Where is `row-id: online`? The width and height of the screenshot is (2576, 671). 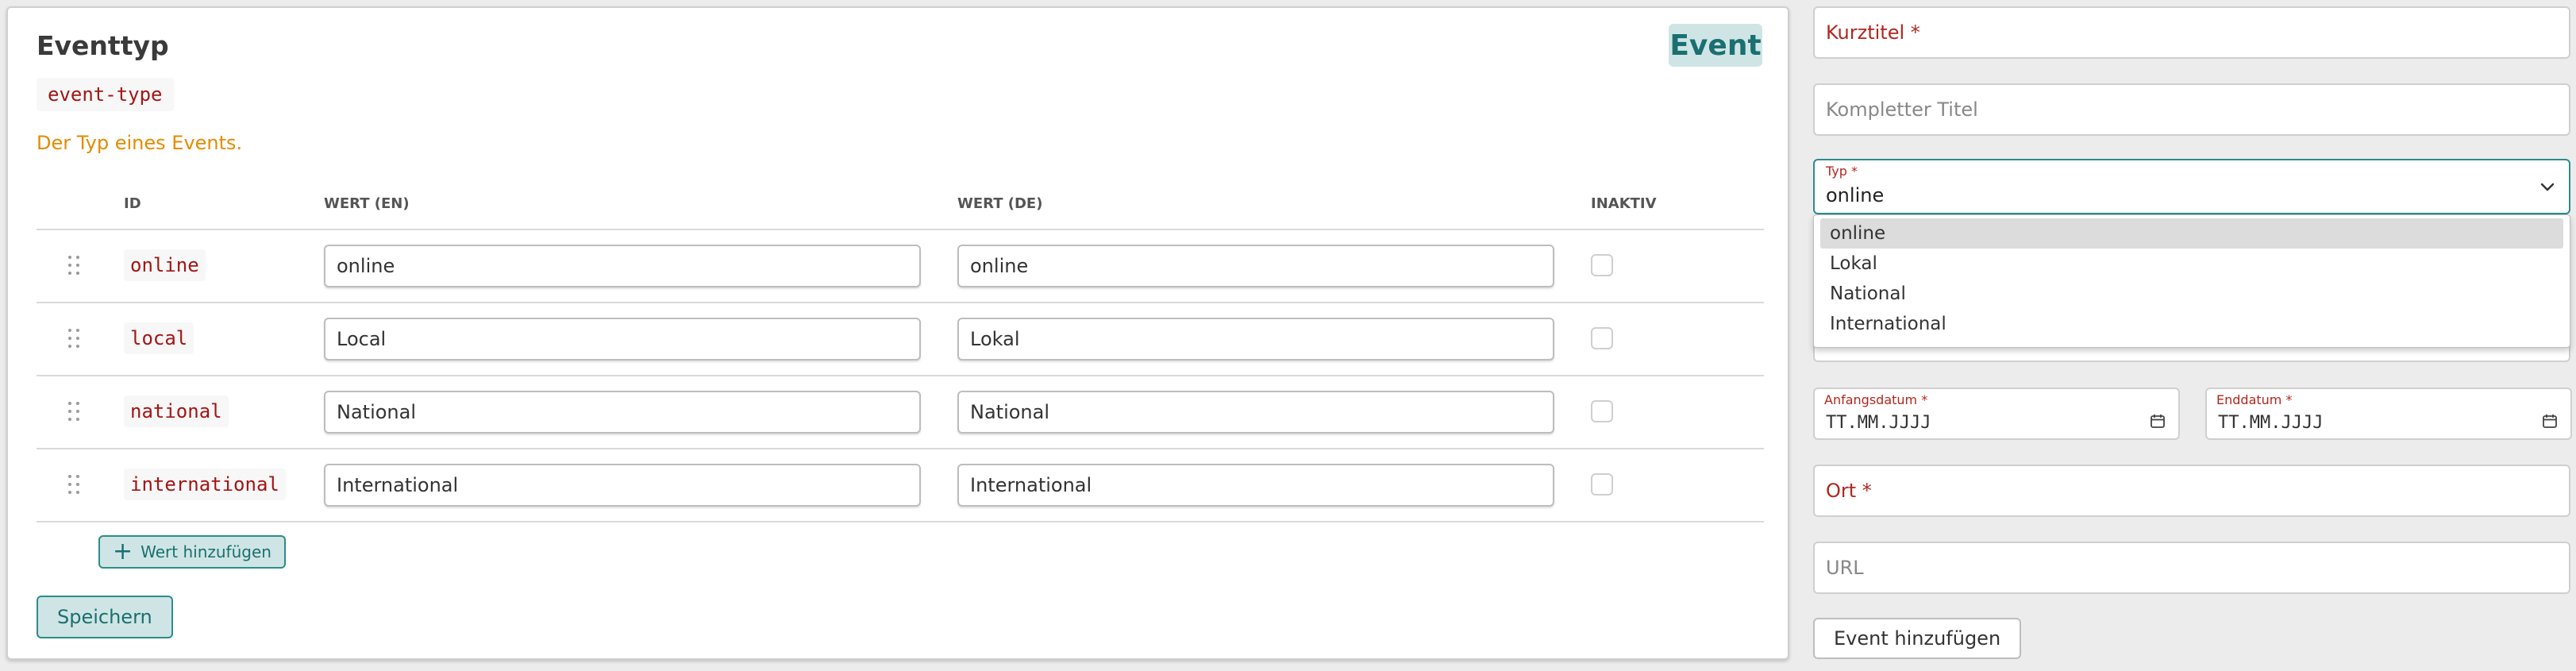 row-id: online is located at coordinates (165, 265).